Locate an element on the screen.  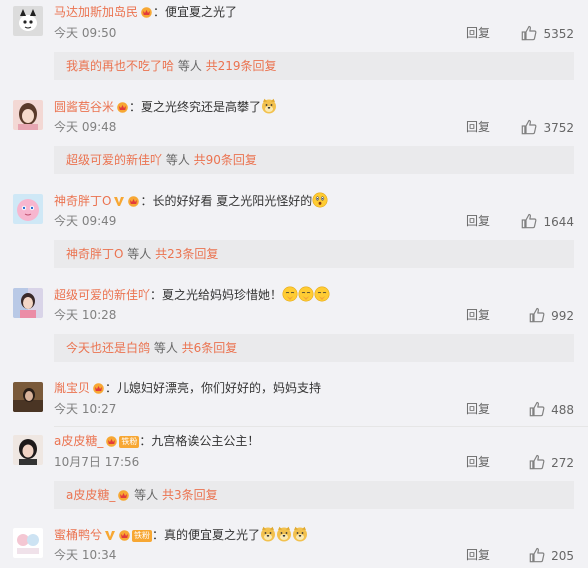
like-button: 488 is located at coordinates (551, 409).